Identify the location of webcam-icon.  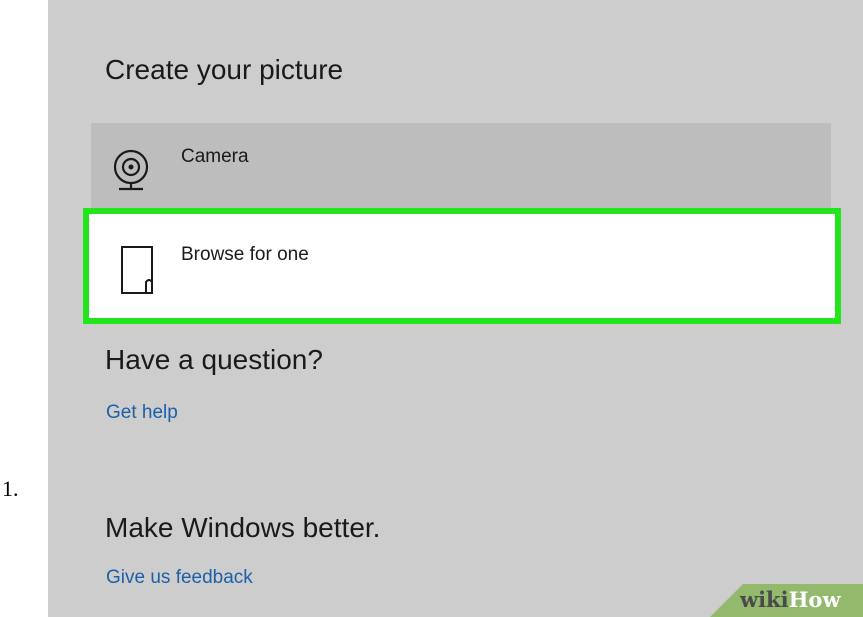
(131, 170).